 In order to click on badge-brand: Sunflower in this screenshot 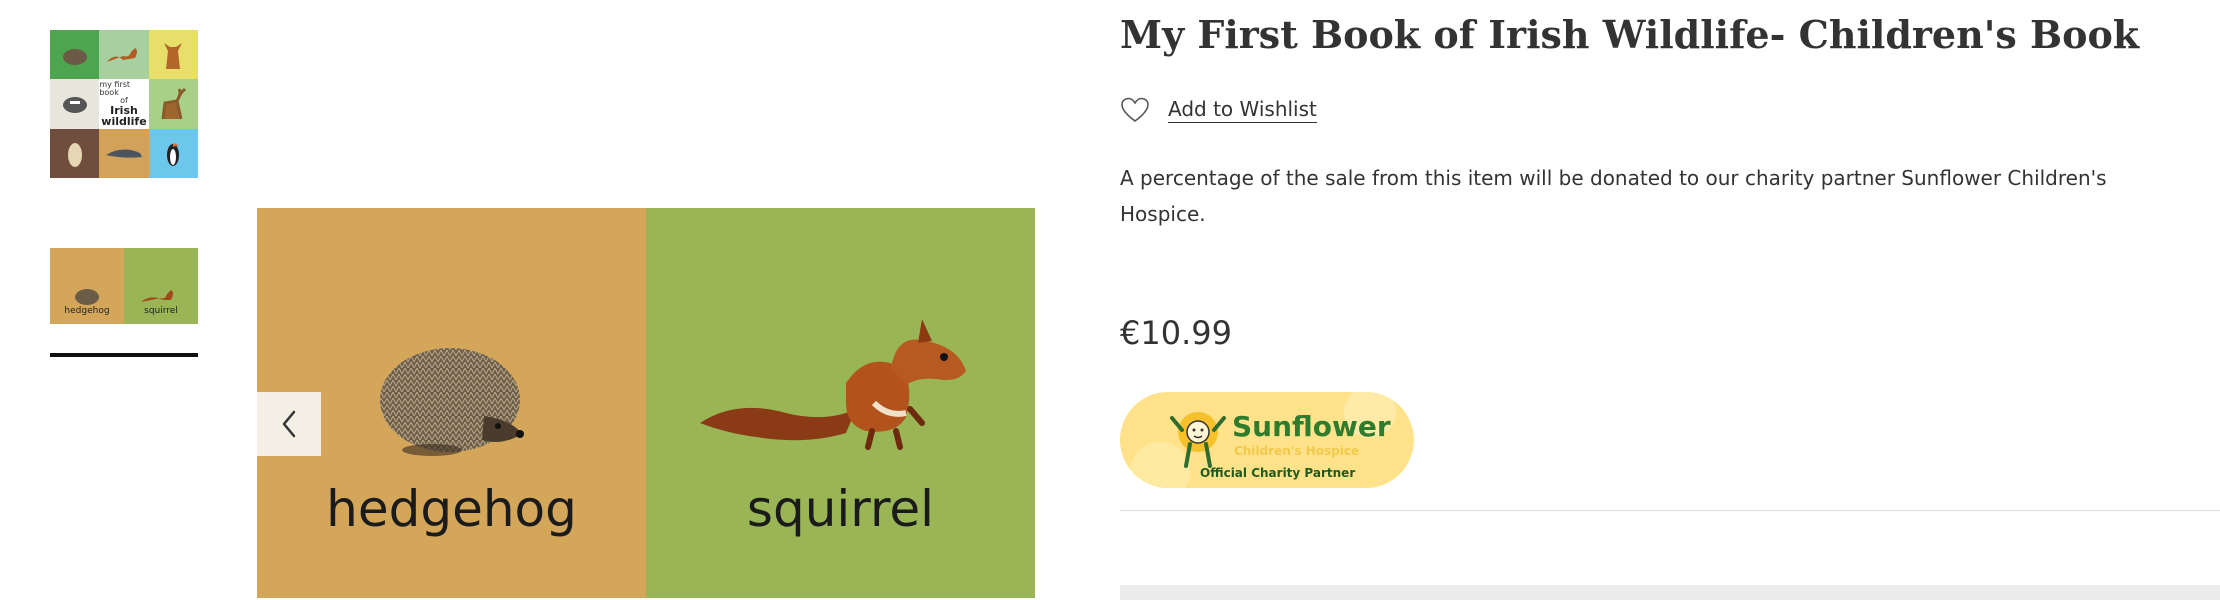, I will do `click(1311, 426)`.